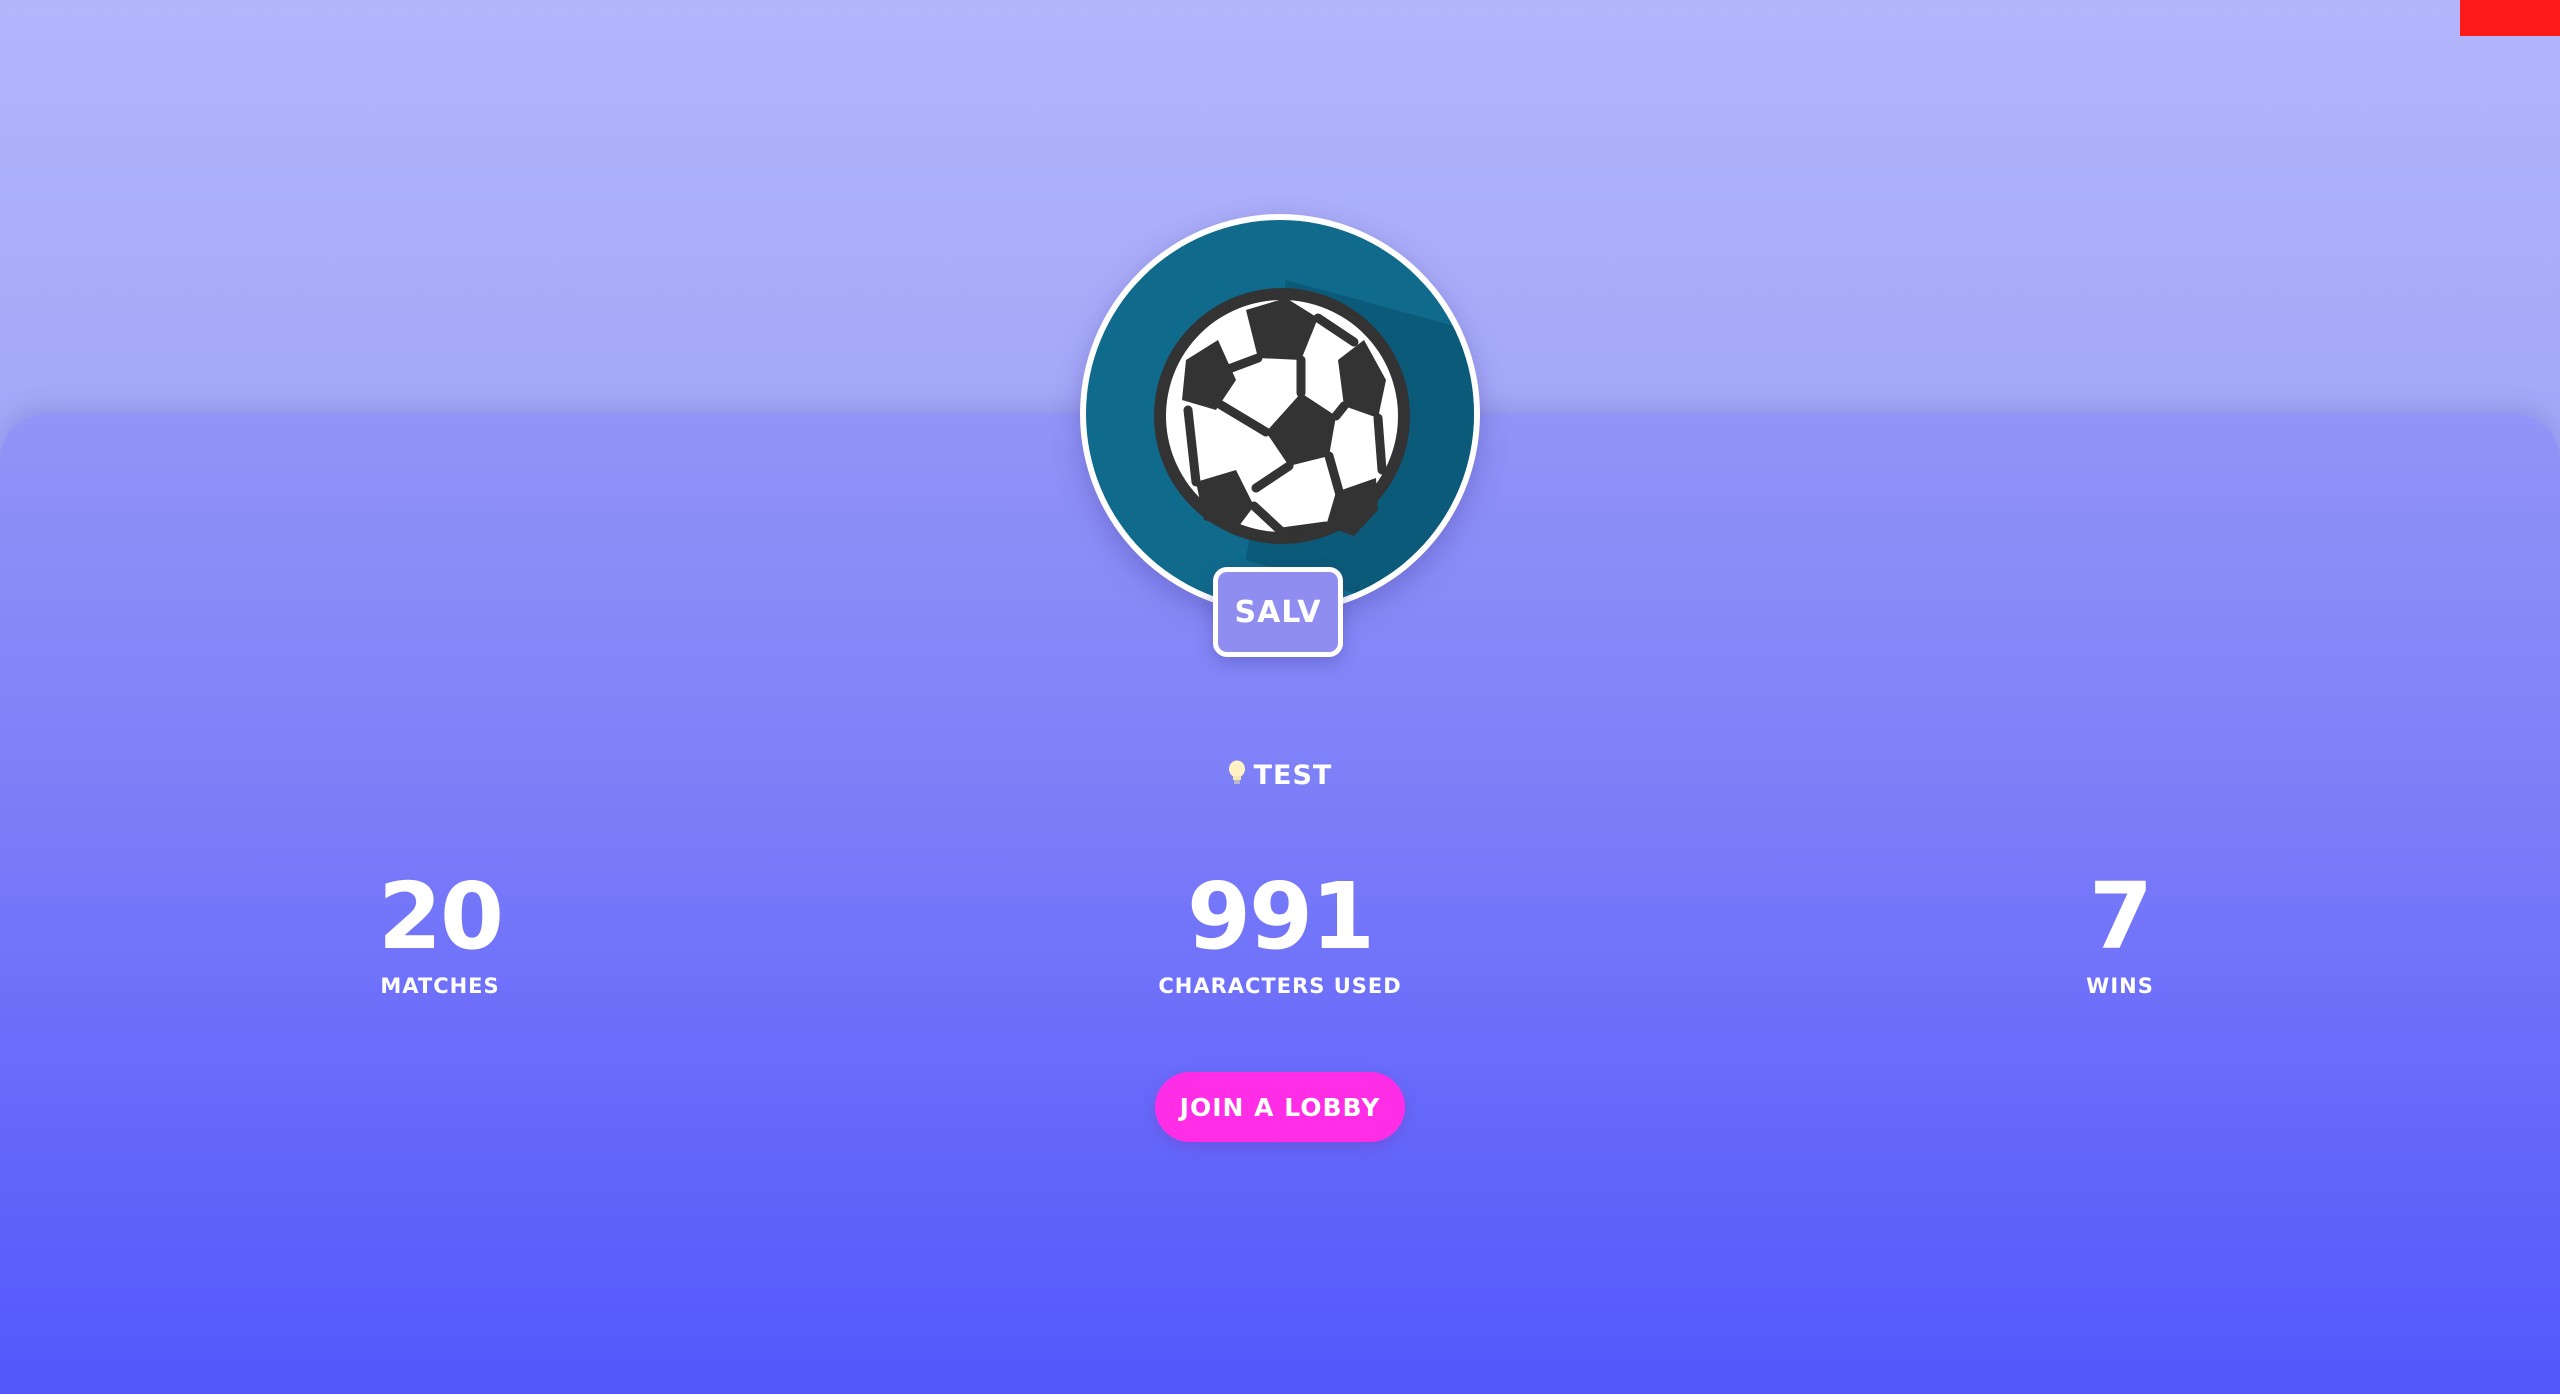  What do you see at coordinates (440, 986) in the screenshot?
I see `matches-label: MATCHES` at bounding box center [440, 986].